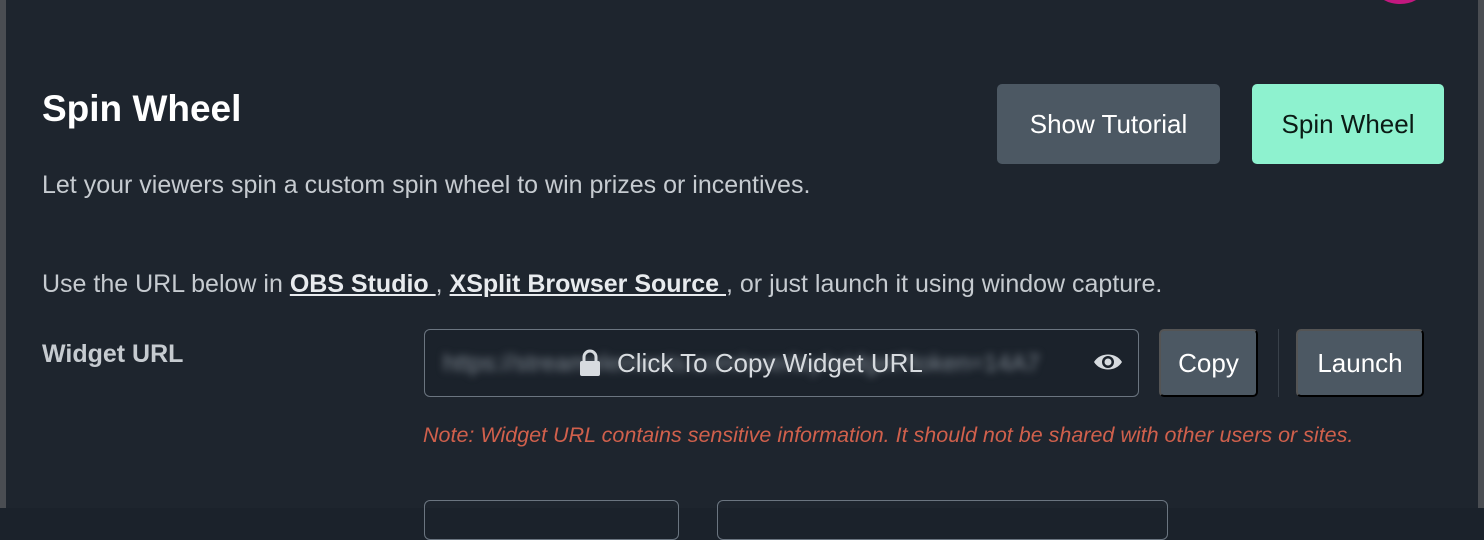 The image size is (1484, 540). Describe the element at coordinates (166, 284) in the screenshot. I see `url-help-prefix: Use the URL below in` at that location.